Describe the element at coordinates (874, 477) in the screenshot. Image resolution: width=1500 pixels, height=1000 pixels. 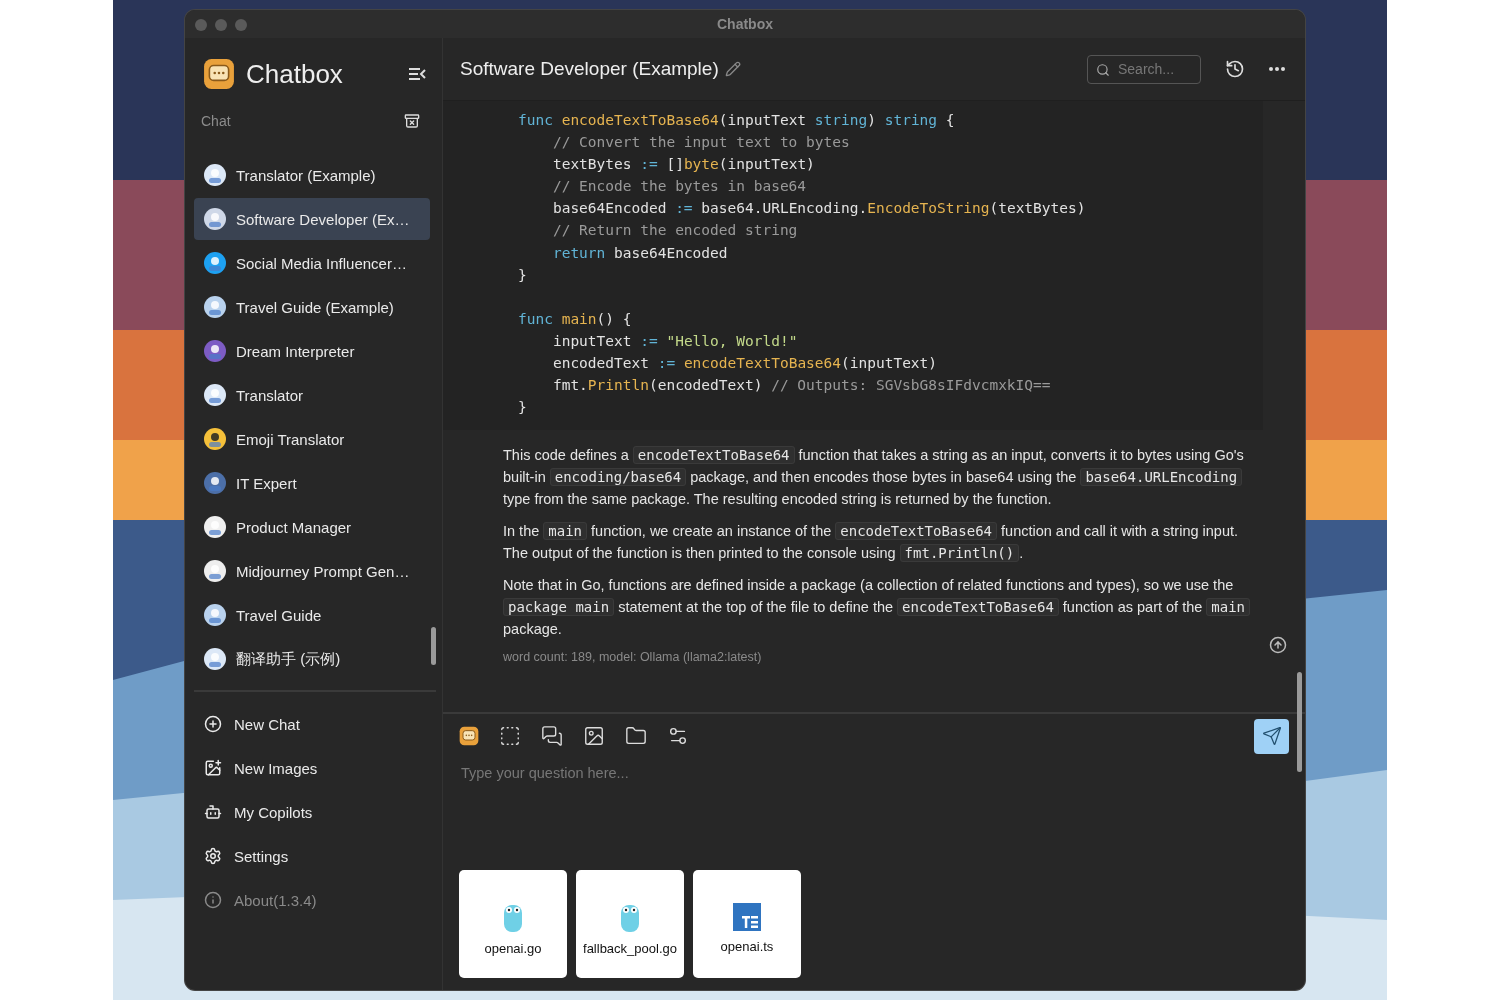
I see `message-paragraph: This code defines a encodeTextToBase64 function that takes a string as an input, converts it to bytes using Go's built-in encoding/base64 package, and then encodes those bytes in base64 using the base64.URLEncoding type from the same package. The resulting encoded string is returned by the function.` at that location.